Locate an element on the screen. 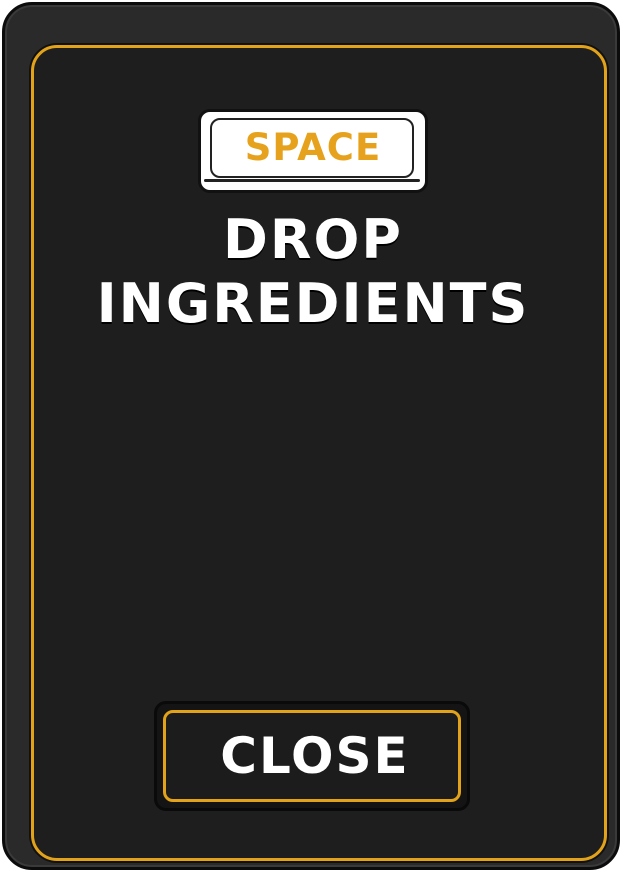 This screenshot has height=875, width=626. action-title-line-1: DROP is located at coordinates (313, 239).